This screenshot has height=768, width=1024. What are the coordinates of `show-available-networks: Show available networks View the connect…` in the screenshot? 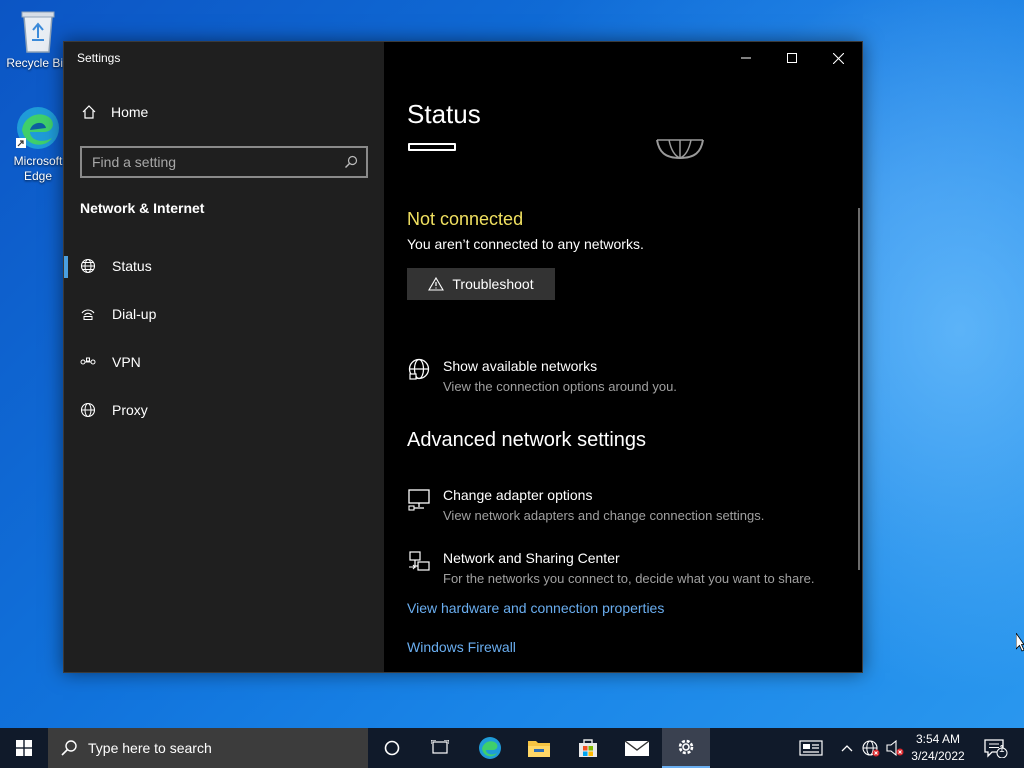 It's located at (542, 376).